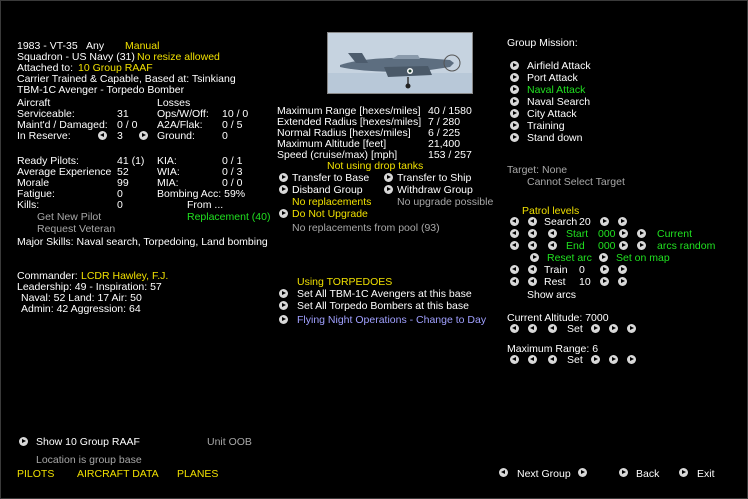 This screenshot has width=748, height=499. What do you see at coordinates (686, 246) in the screenshot?
I see `arcs-random-button: arcs random` at bounding box center [686, 246].